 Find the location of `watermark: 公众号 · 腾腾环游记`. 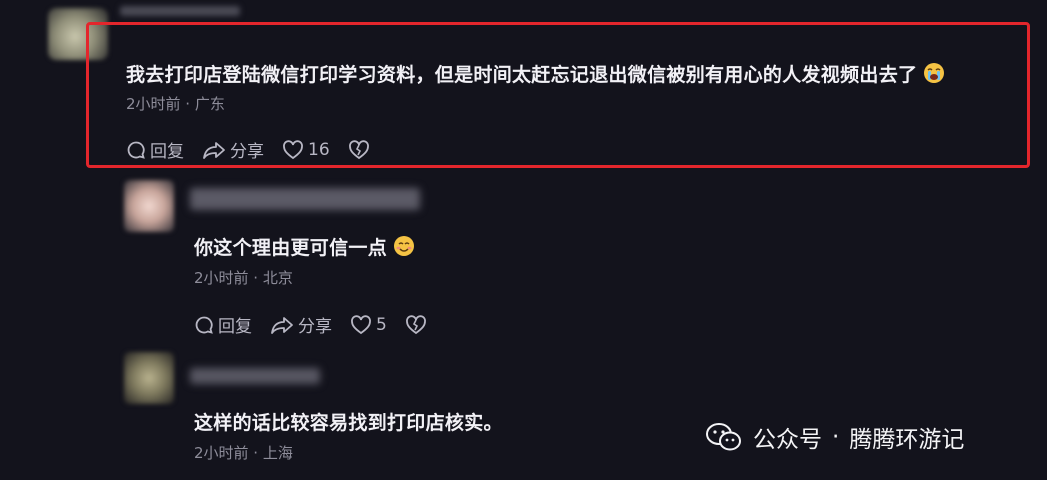

watermark: 公众号 · 腾腾环游记 is located at coordinates (834, 437).